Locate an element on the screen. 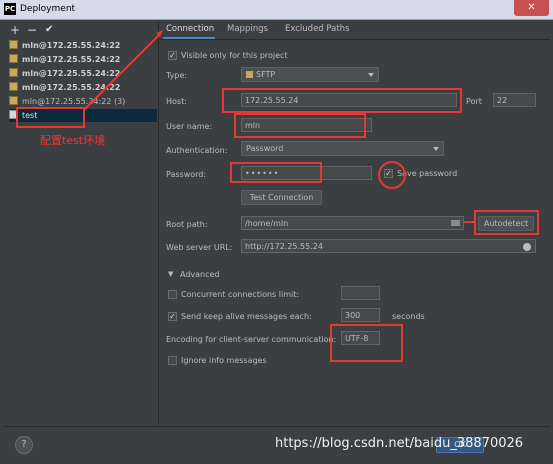 Image resolution: width=553 pixels, height=464 pixels. test-connection-button: Test Connection is located at coordinates (281, 197).